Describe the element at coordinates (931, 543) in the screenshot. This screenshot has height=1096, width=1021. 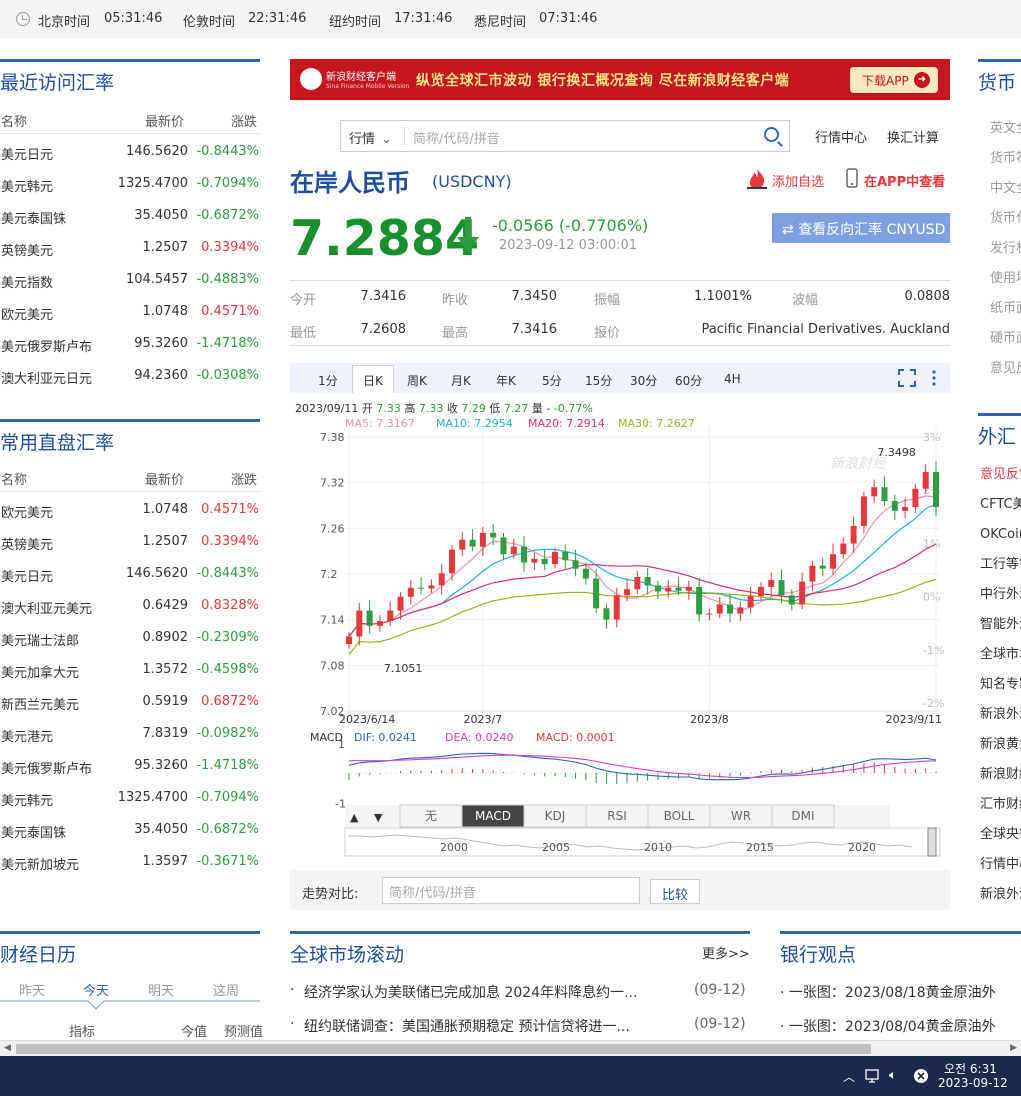
I see `pct-tick-label: 1%` at that location.